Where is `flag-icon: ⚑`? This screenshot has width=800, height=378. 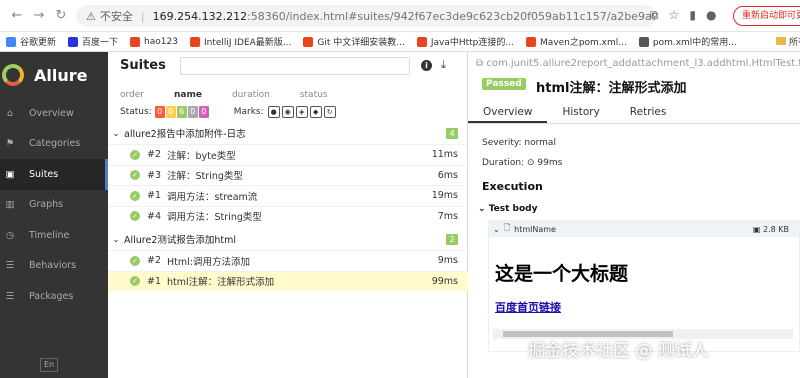 flag-icon: ⚑ is located at coordinates (10, 144).